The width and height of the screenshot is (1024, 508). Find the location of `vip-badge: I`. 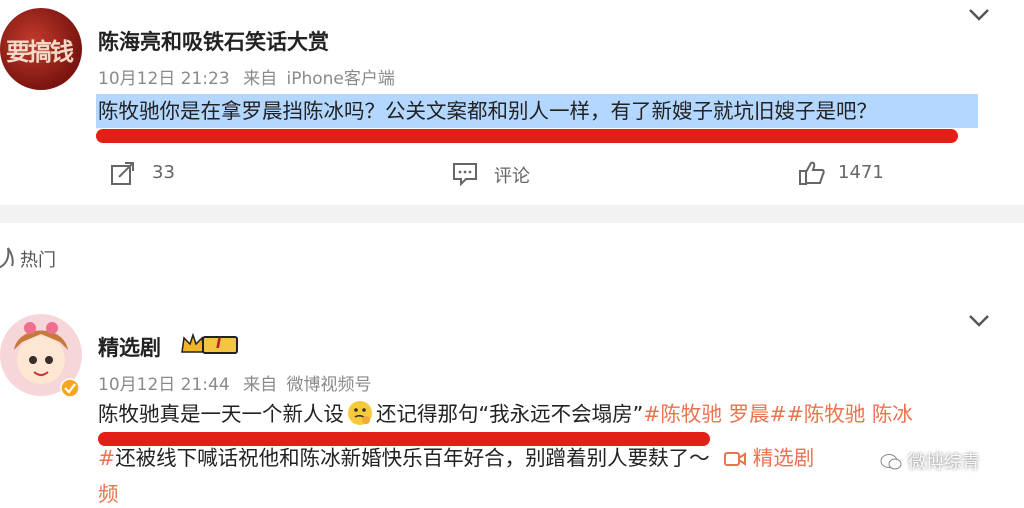

vip-badge: I is located at coordinates (210, 344).